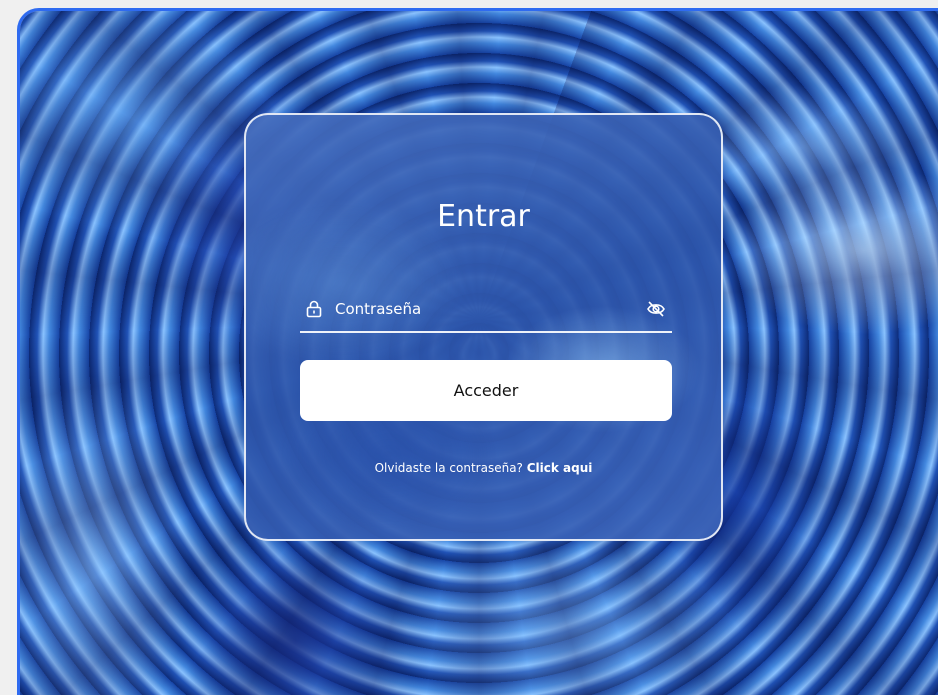  I want to click on password-placeholder: Contraseña, so click(490, 309).